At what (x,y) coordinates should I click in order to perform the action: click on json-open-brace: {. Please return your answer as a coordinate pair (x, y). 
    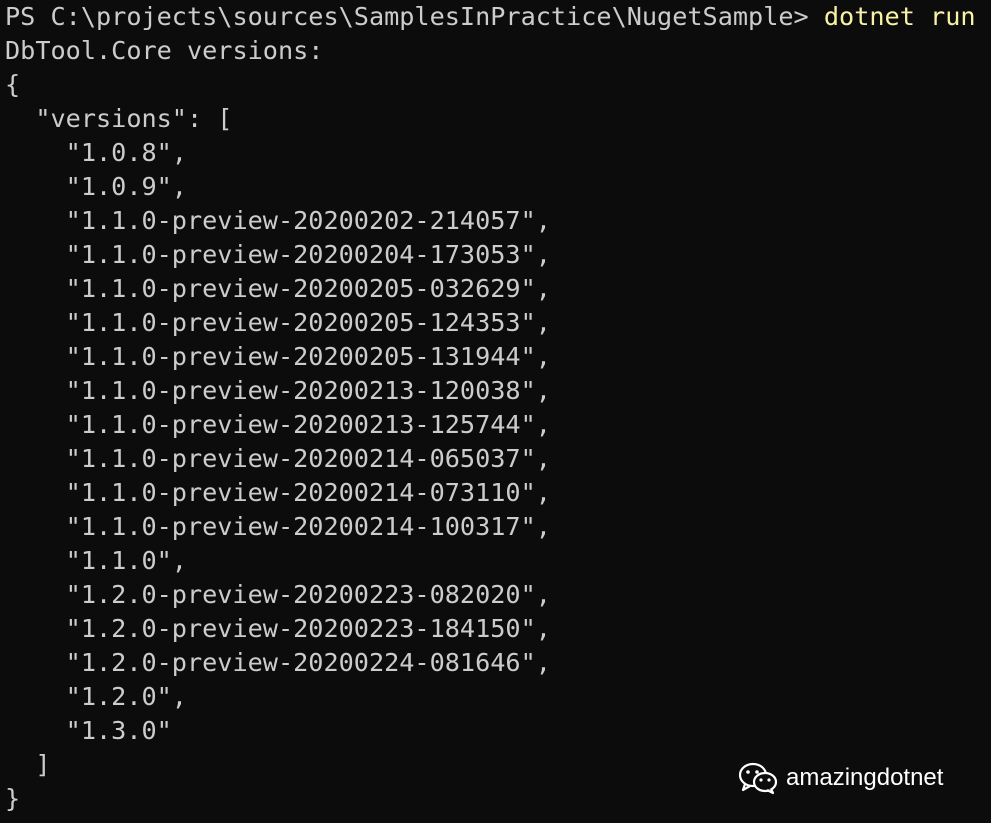
    Looking at the image, I should click on (13, 84).